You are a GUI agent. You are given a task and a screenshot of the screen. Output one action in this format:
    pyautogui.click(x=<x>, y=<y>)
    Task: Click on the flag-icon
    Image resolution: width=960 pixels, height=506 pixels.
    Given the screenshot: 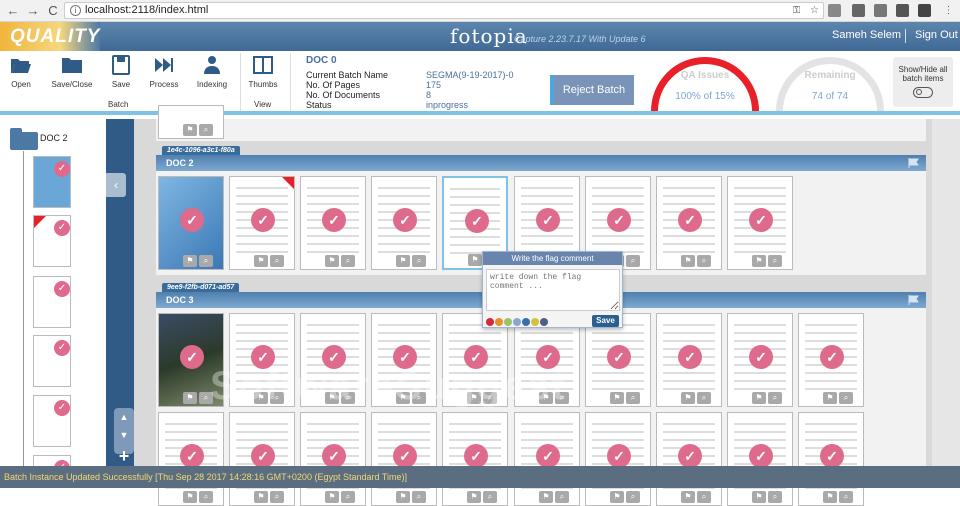 What is the action you would take?
    pyautogui.click(x=914, y=300)
    